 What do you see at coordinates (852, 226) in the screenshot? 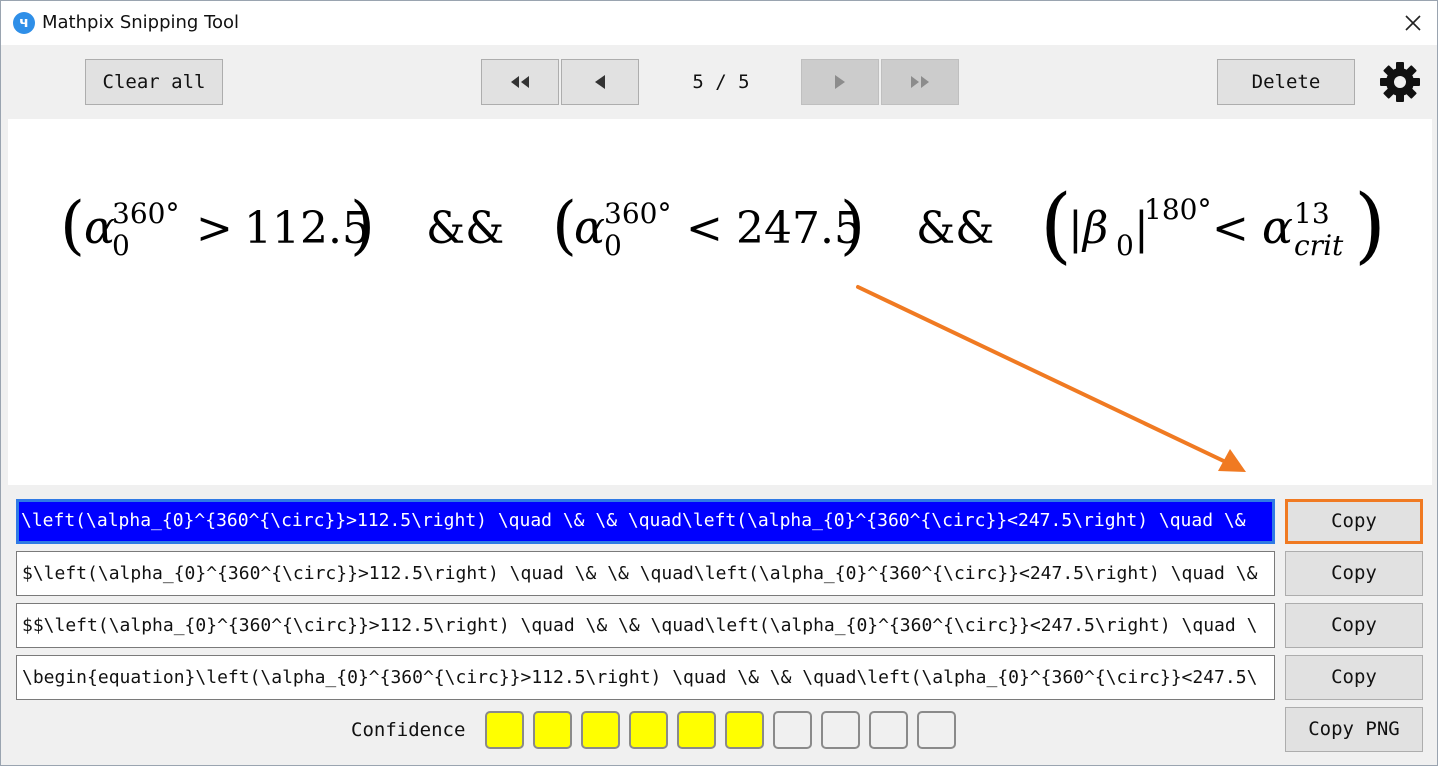
I see `close-paren-2: )` at bounding box center [852, 226].